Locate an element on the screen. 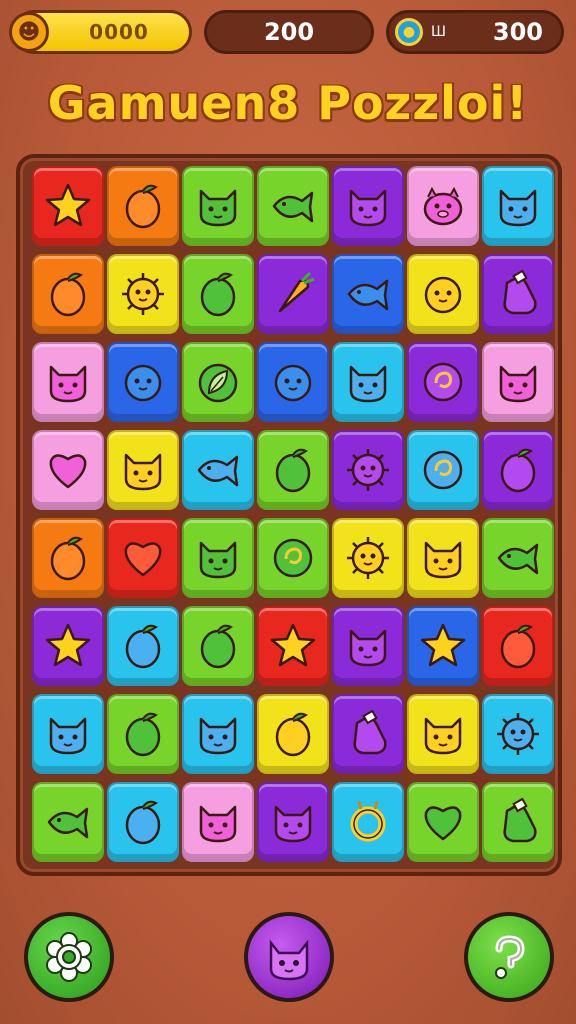 This screenshot has height=1024, width=576. coin-count: 0000 is located at coordinates (119, 32).